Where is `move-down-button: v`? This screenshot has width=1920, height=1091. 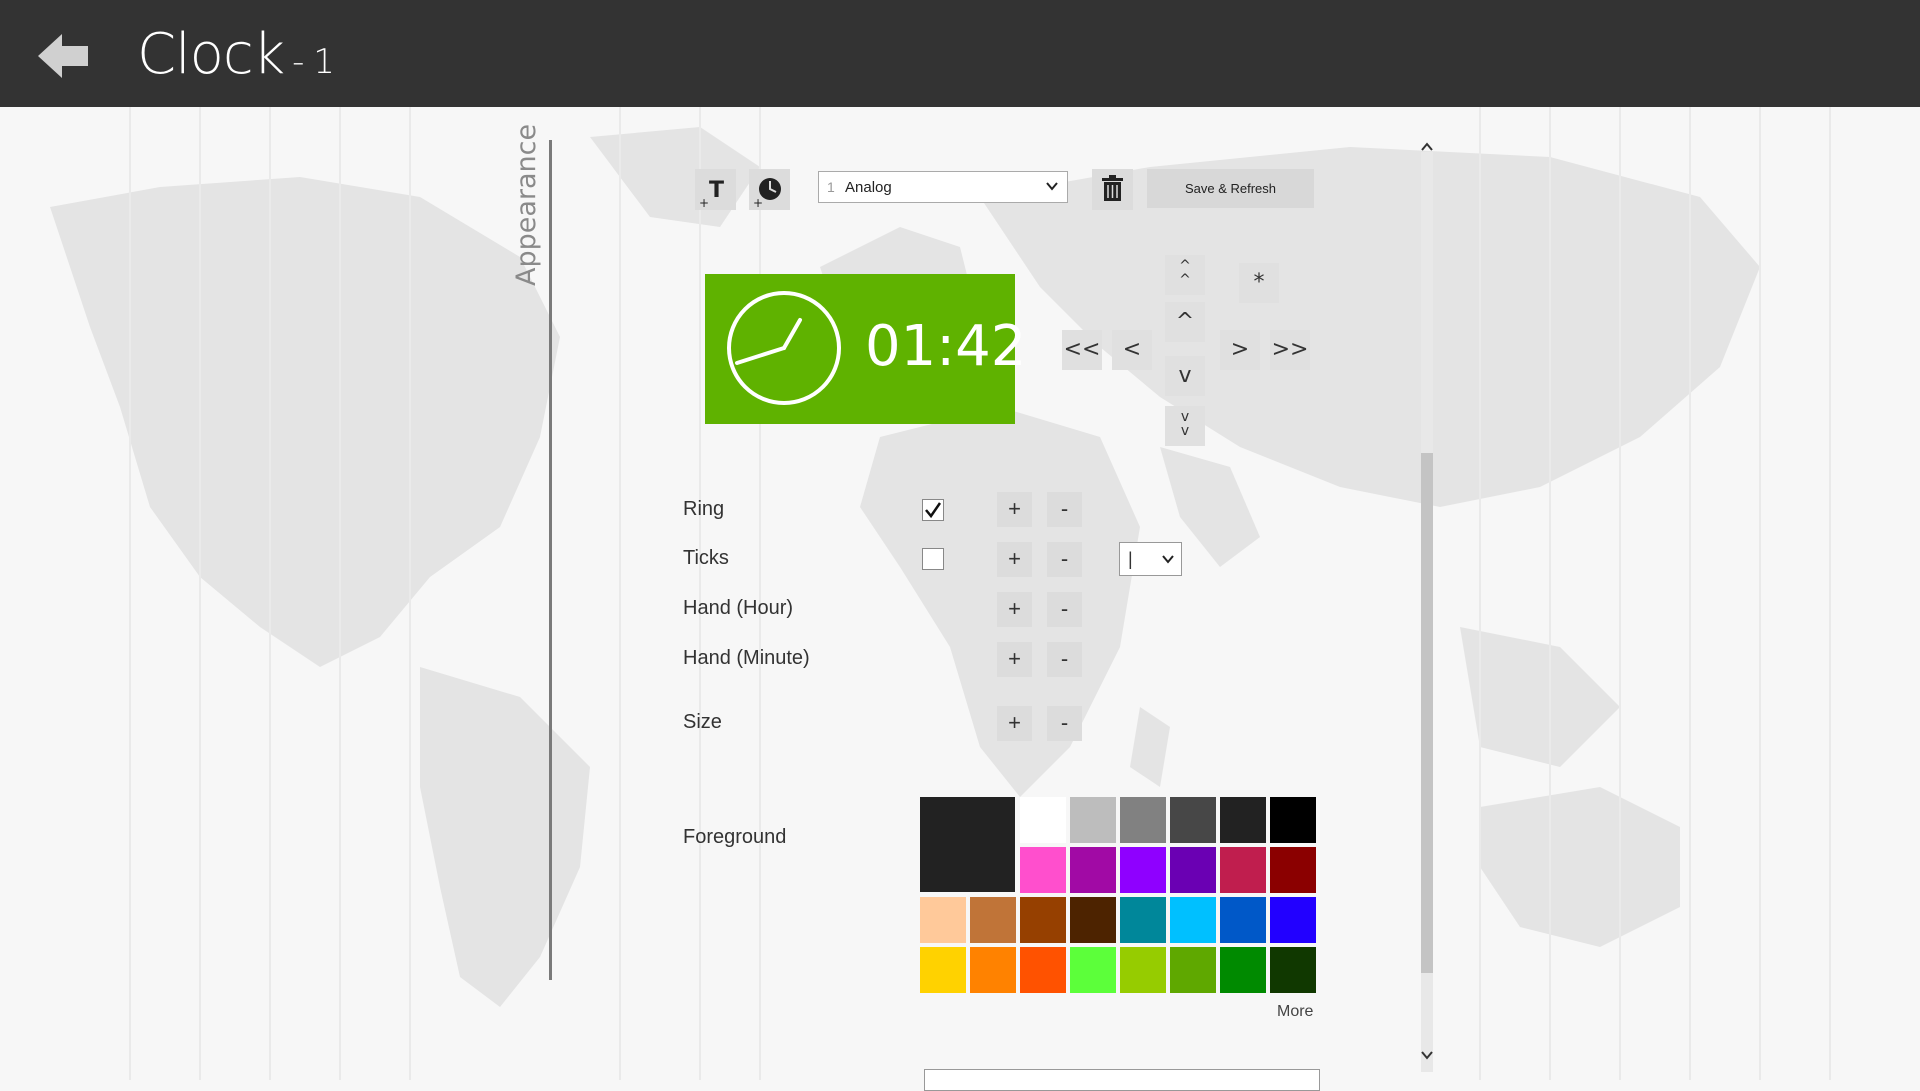 move-down-button: v is located at coordinates (1185, 376).